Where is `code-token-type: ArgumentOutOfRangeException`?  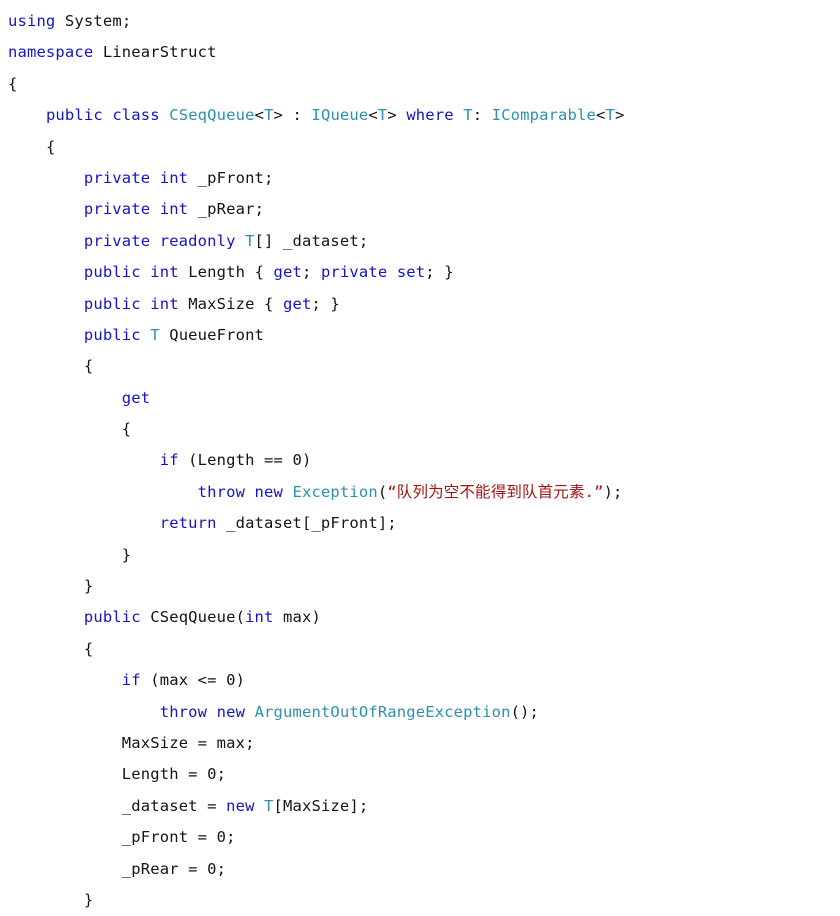 code-token-type: ArgumentOutOfRangeException is located at coordinates (382, 711).